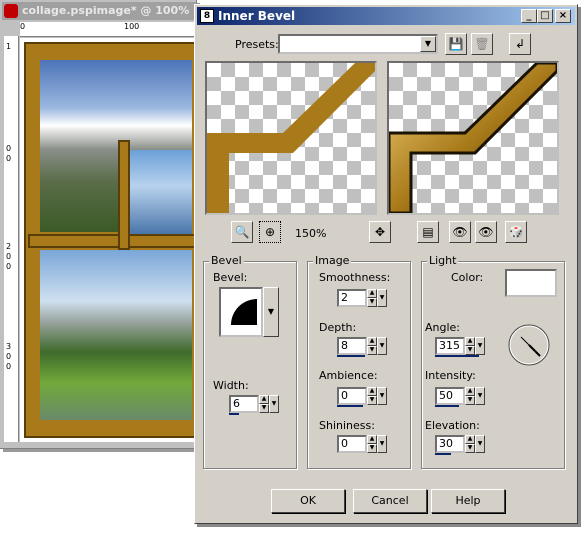 The height and width of the screenshot is (533, 584). I want to click on save-preset-icon: 💾, so click(456, 44).